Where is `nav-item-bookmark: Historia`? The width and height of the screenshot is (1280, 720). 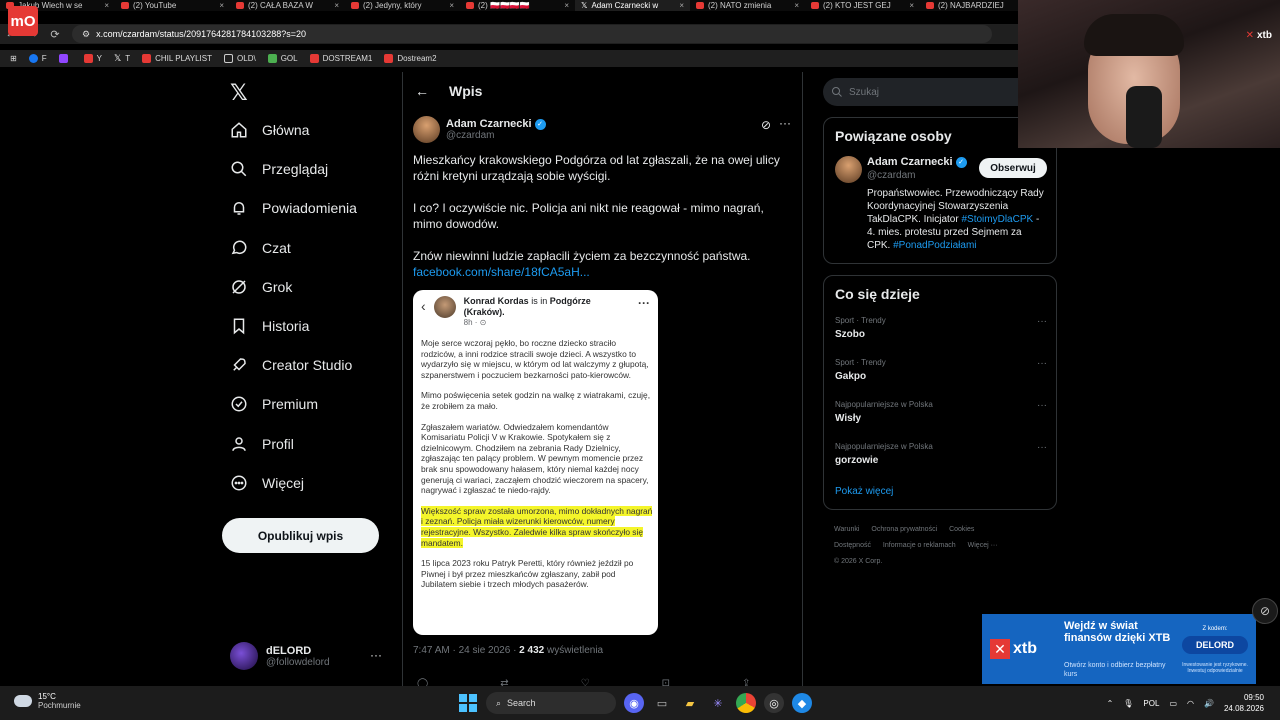 nav-item-bookmark: Historia is located at coordinates (269, 326).